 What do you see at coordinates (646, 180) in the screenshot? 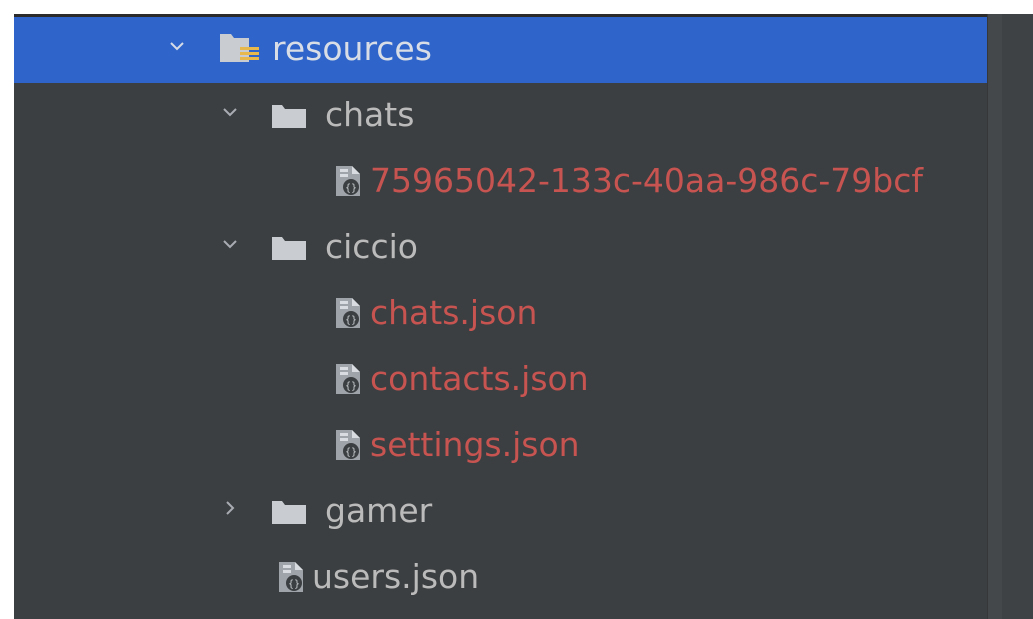
I see `tree-item-label: 75965042-133c-40aa-986c-79bcf` at bounding box center [646, 180].